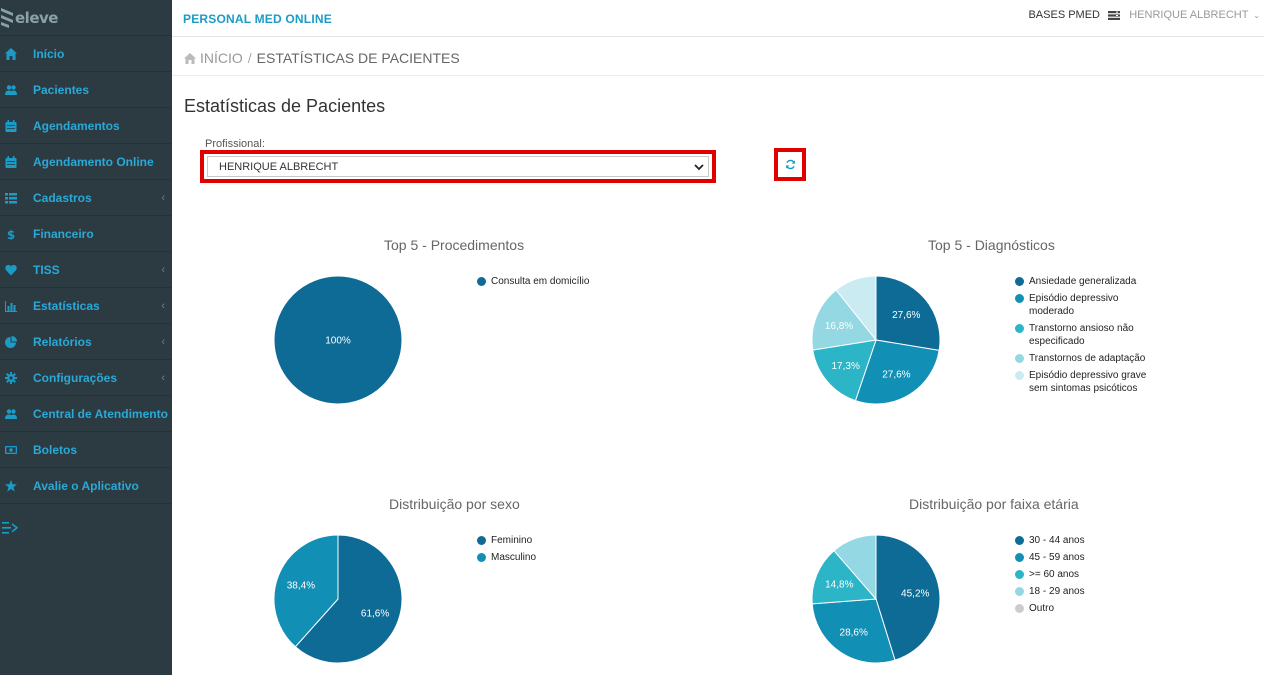 This screenshot has height=675, width=1264. What do you see at coordinates (86, 198) in the screenshot?
I see `sidebar-item-cadastros: Cadastros ‹` at bounding box center [86, 198].